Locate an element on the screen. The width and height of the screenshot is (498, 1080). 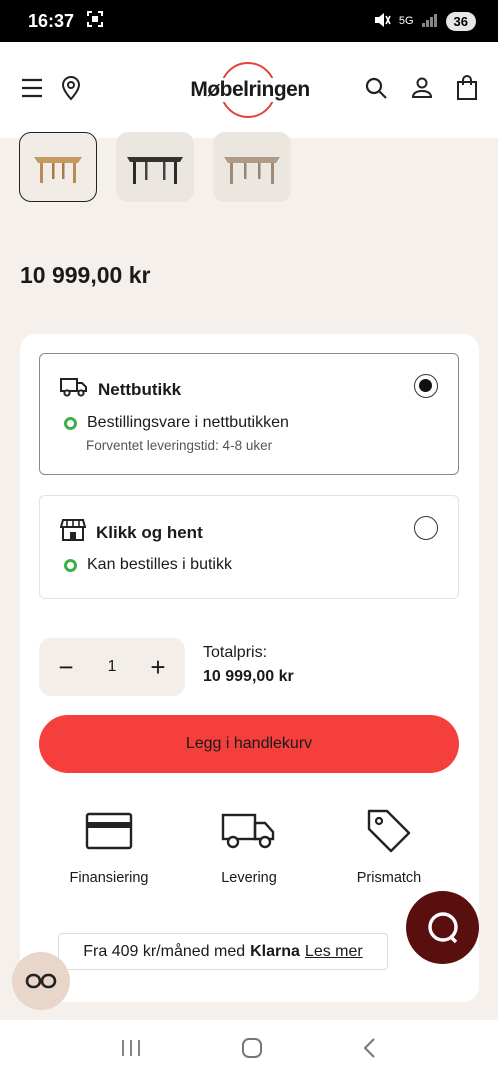
glasses-icon is located at coordinates (41, 981).